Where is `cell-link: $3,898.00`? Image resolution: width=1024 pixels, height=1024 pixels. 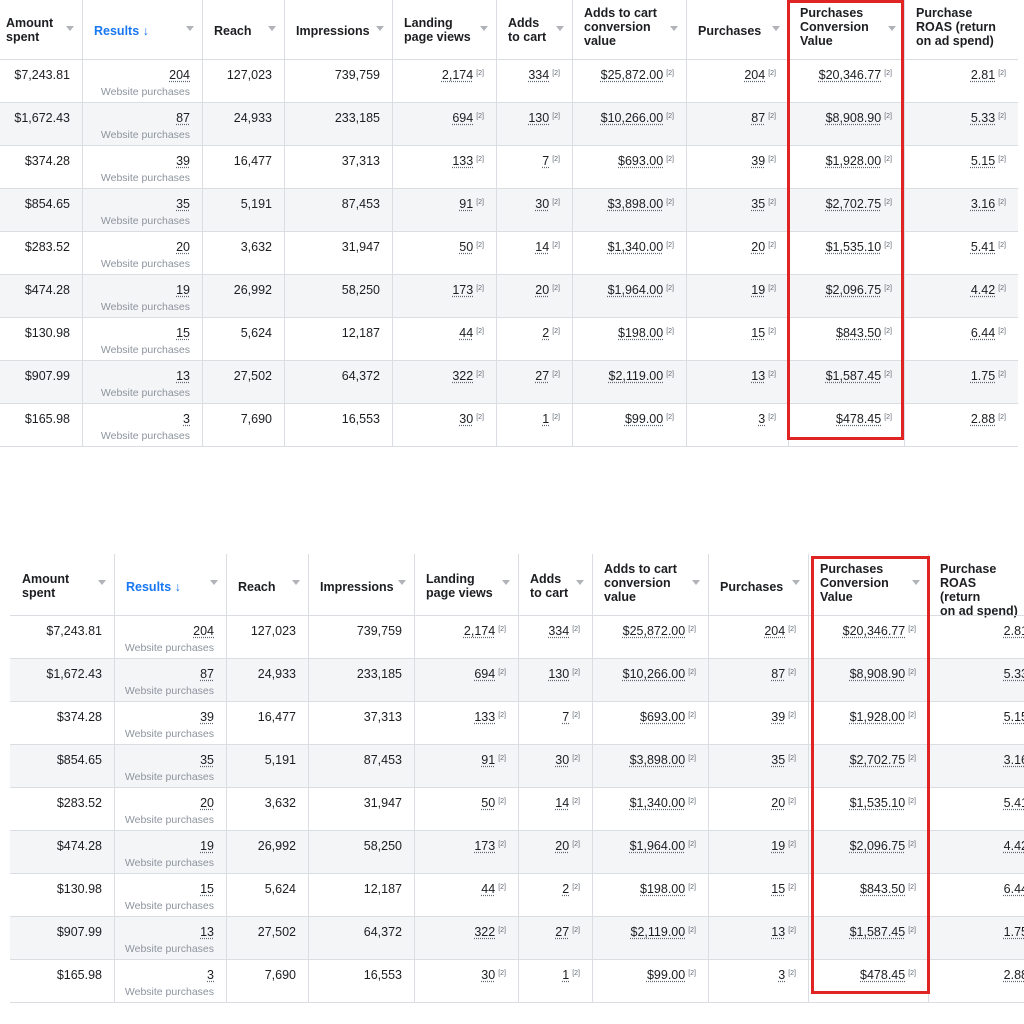
cell-link: $3,898.00 is located at coordinates (658, 760).